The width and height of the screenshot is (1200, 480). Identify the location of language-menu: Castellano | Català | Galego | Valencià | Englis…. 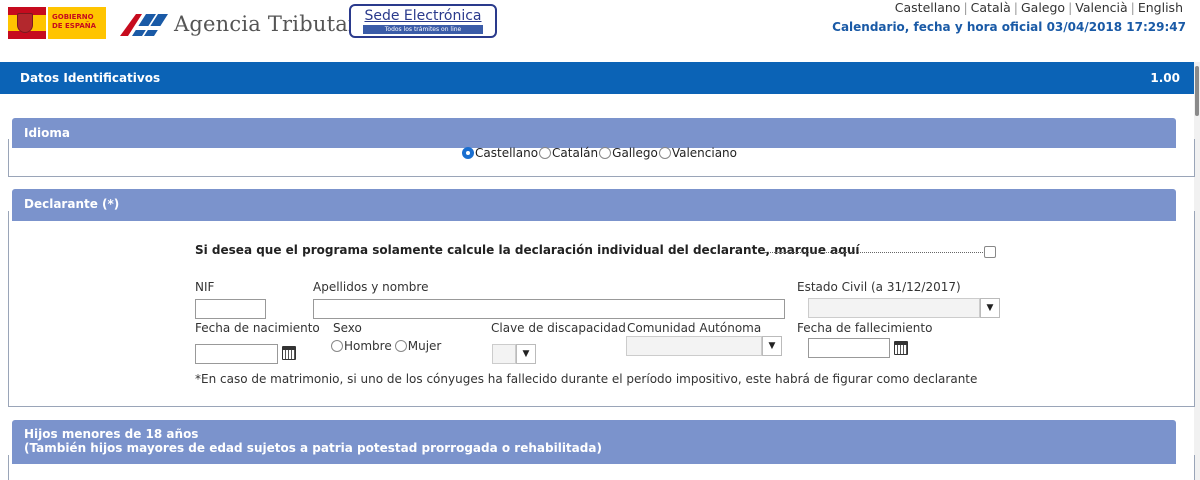
(1039, 7).